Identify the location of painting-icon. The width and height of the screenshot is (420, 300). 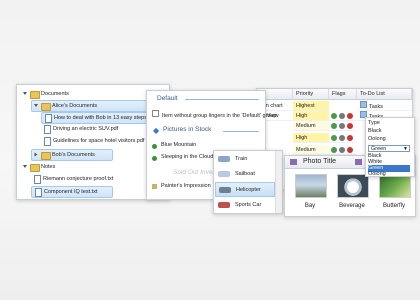
(154, 186).